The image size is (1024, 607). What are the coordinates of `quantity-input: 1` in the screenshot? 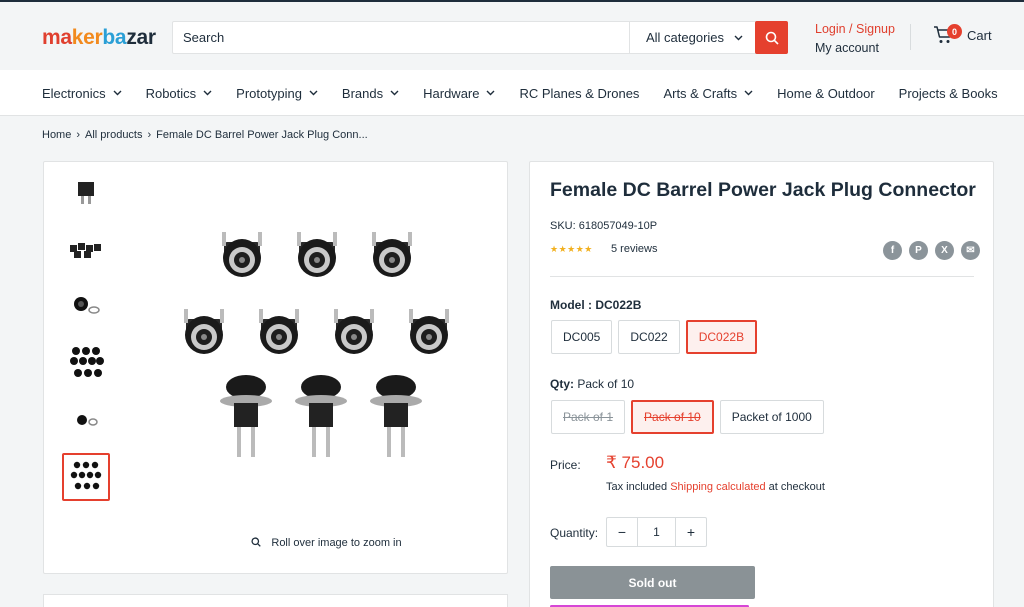 It's located at (656, 532).